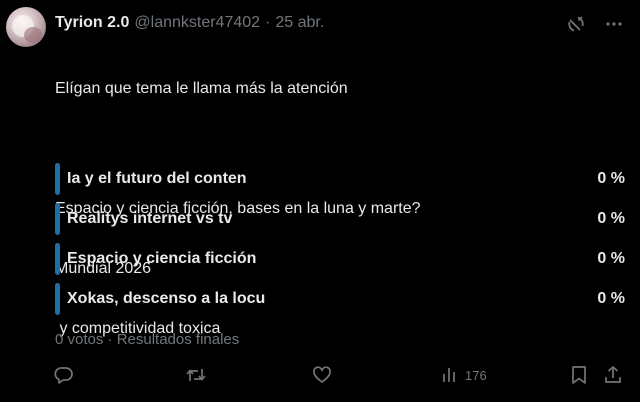 The image size is (640, 402). I want to click on like-icon, so click(322, 375).